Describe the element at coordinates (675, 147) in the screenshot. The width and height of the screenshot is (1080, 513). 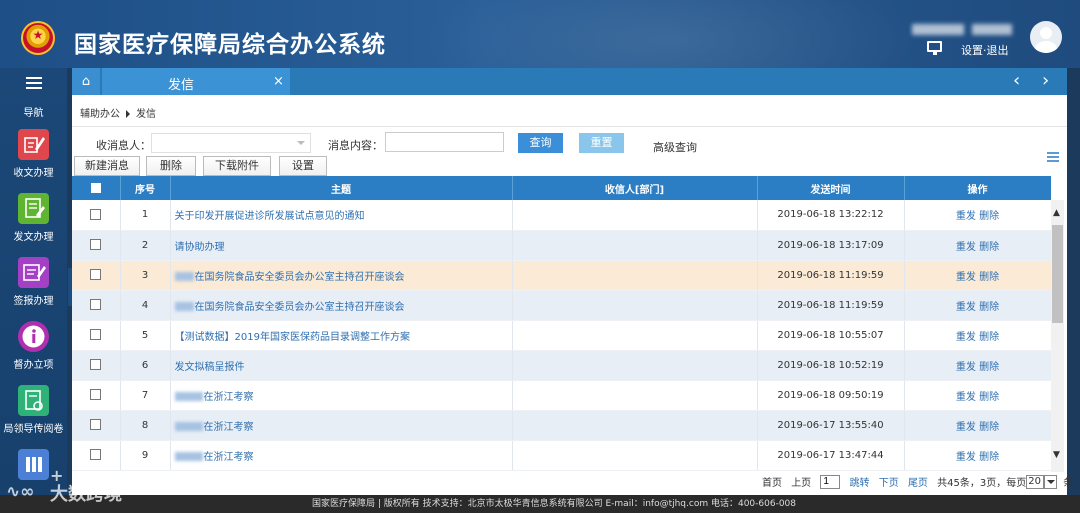
I see `advanced-query-link: 高级查询` at that location.